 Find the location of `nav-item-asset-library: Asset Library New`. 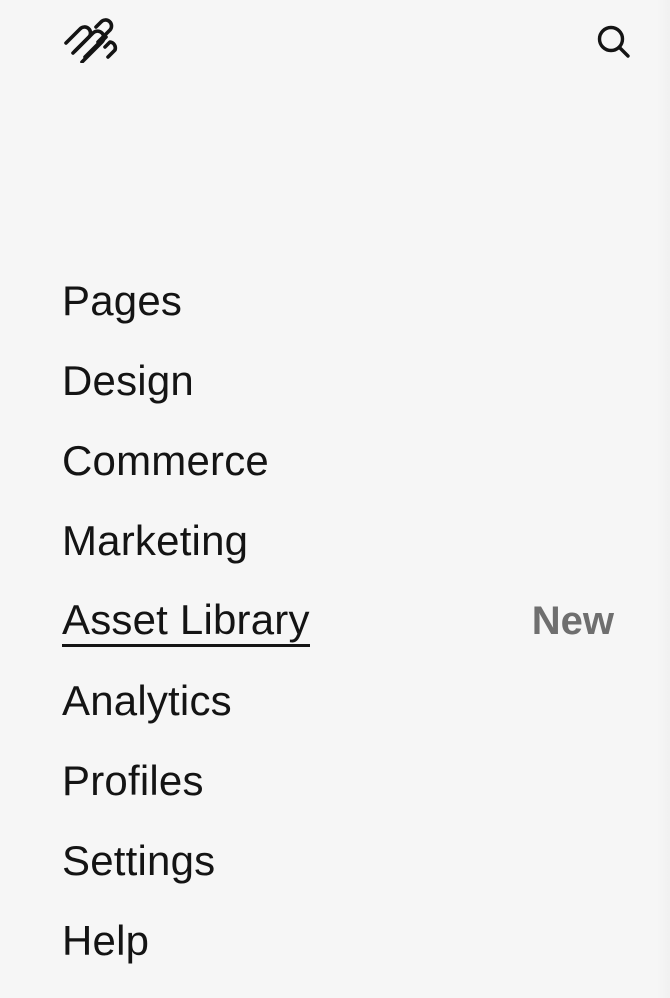

nav-item-asset-library: Asset Library New is located at coordinates (338, 621).